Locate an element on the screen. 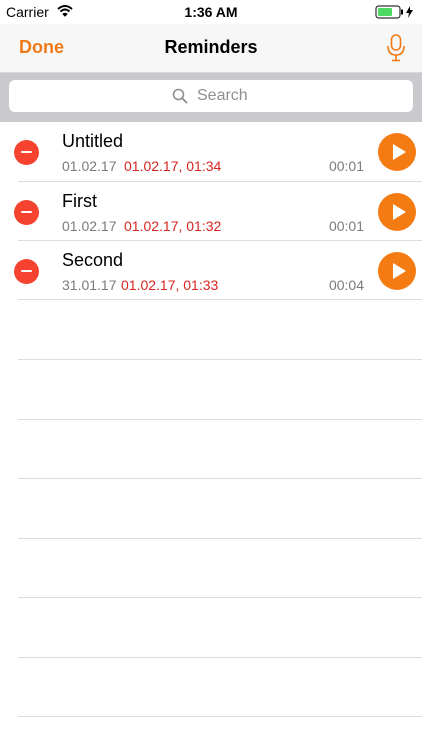 Image resolution: width=422 pixels, height=750 pixels. magnifier-icon is located at coordinates (180, 98).